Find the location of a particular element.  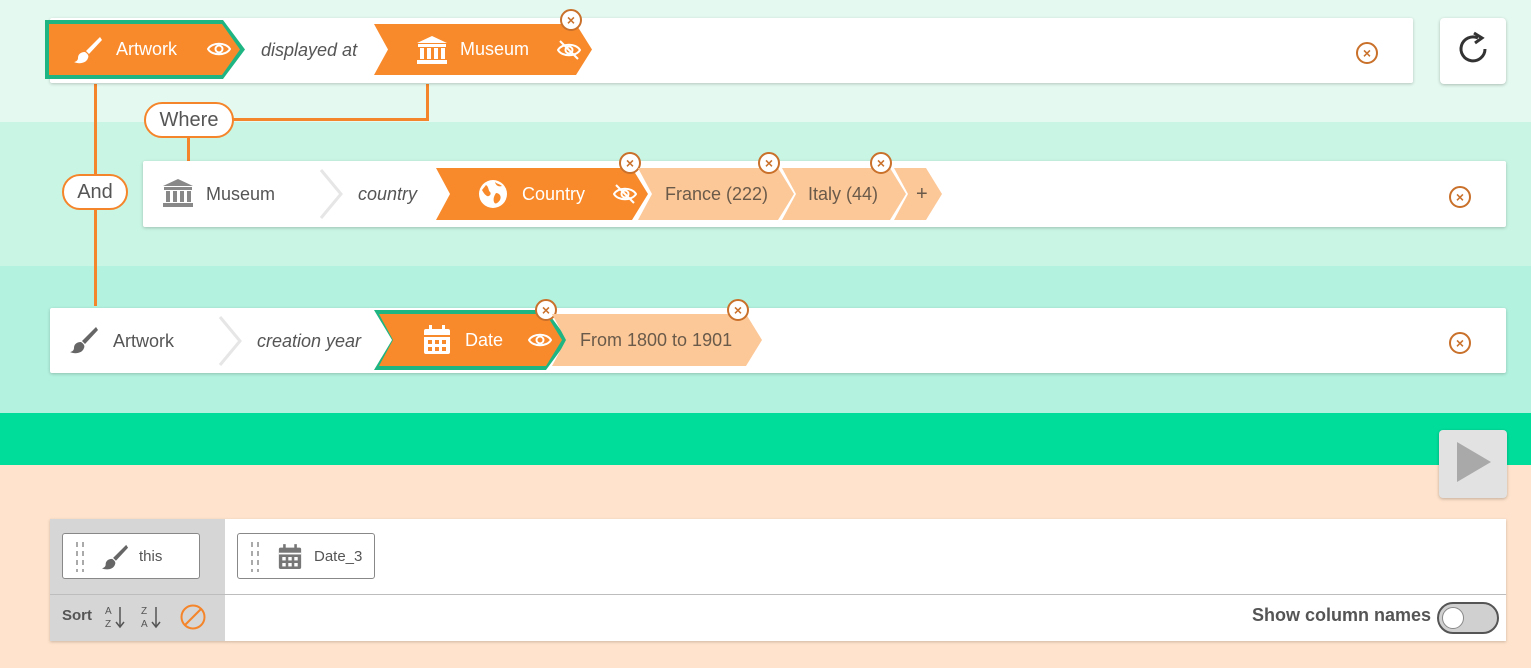

where-connector-horizontal is located at coordinates (329, 119).